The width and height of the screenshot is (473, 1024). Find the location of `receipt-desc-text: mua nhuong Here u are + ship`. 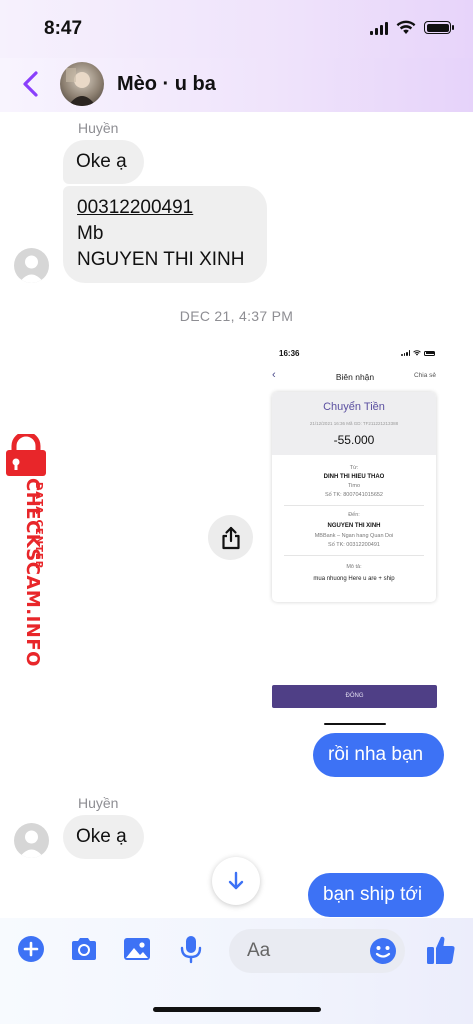

receipt-desc-text: mua nhuong Here u are + ship is located at coordinates (354, 579).